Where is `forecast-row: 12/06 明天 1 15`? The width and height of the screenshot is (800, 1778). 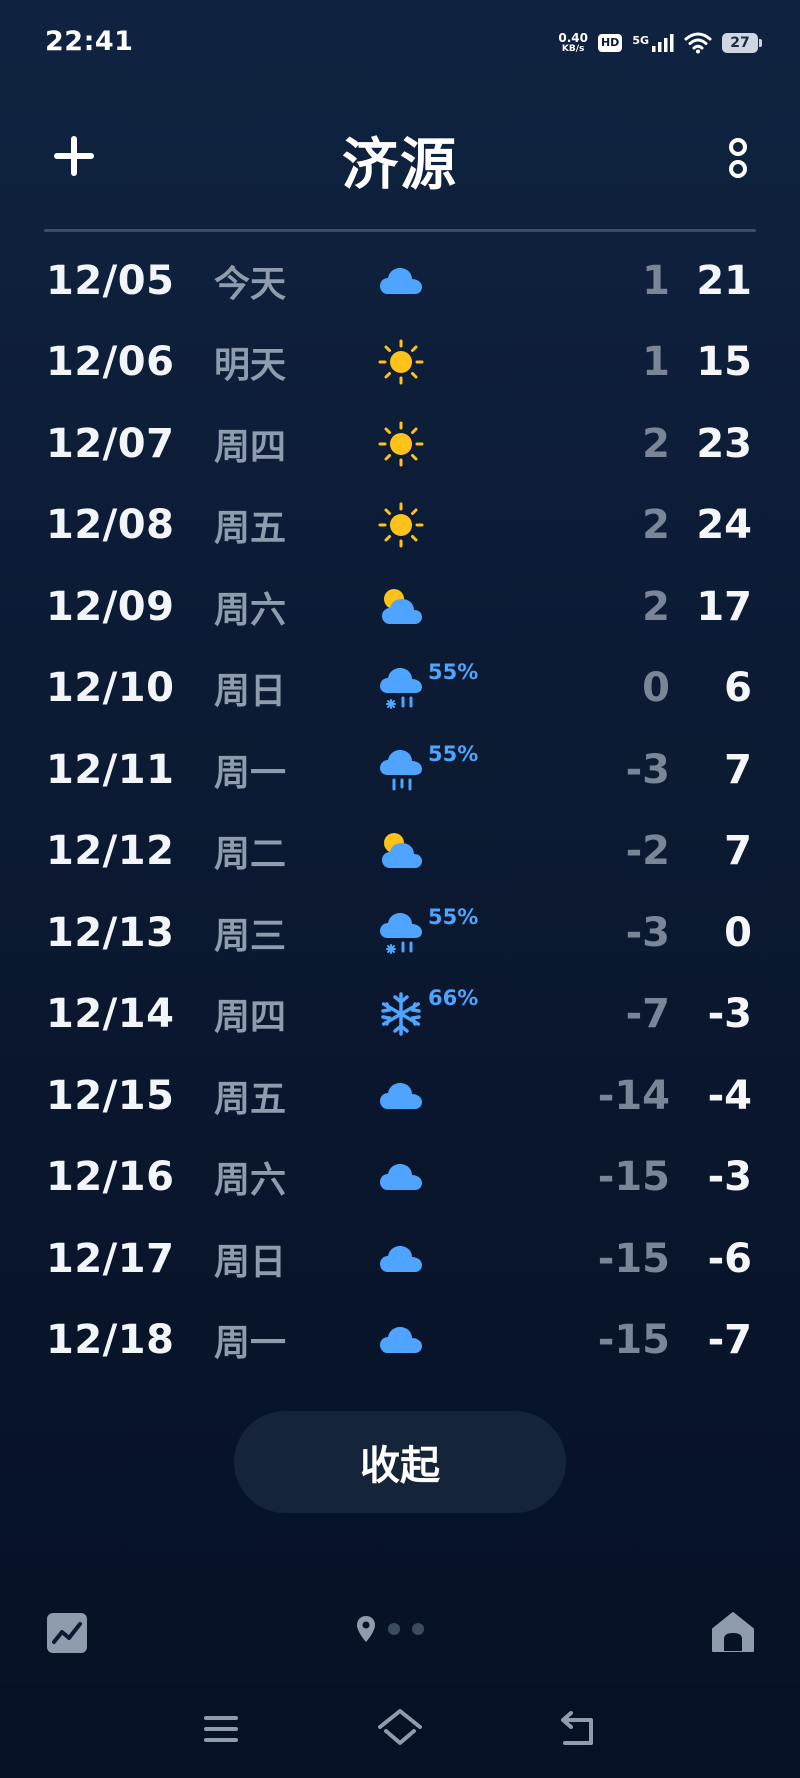 forecast-row: 12/06 明天 1 15 is located at coordinates (400, 363).